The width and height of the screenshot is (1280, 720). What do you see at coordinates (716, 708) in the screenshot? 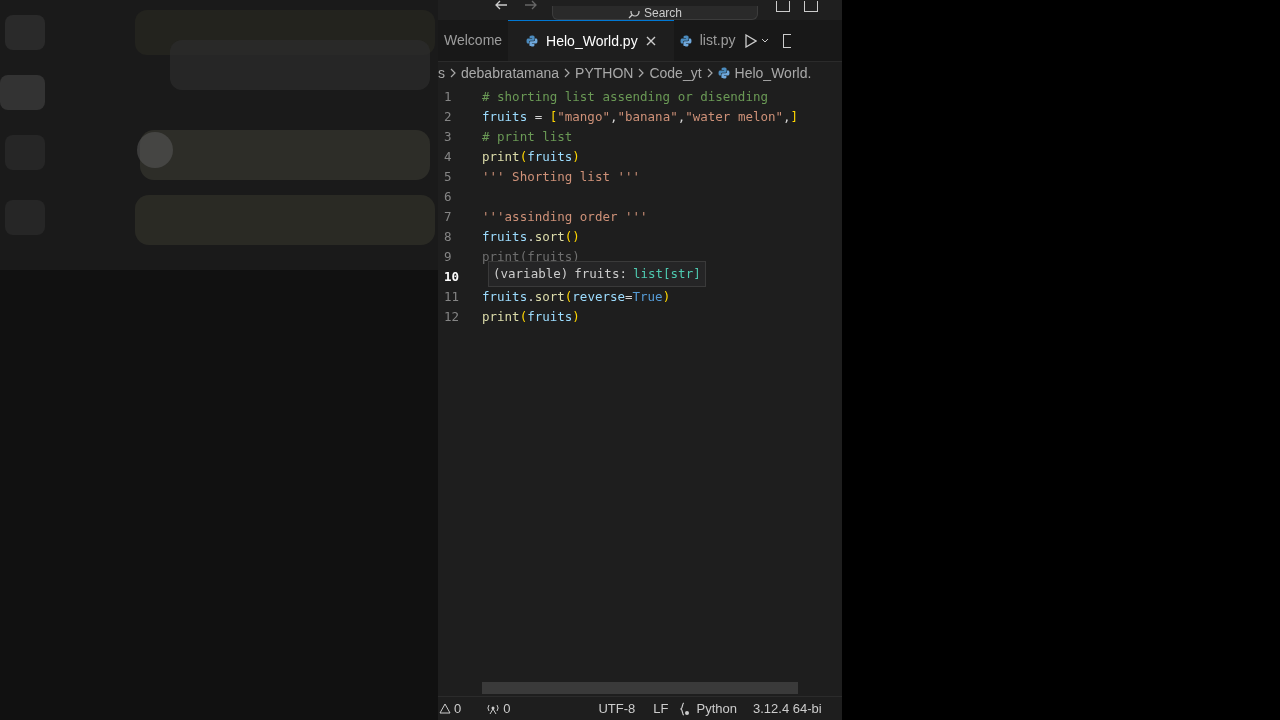
I see `language-label: Python` at bounding box center [716, 708].